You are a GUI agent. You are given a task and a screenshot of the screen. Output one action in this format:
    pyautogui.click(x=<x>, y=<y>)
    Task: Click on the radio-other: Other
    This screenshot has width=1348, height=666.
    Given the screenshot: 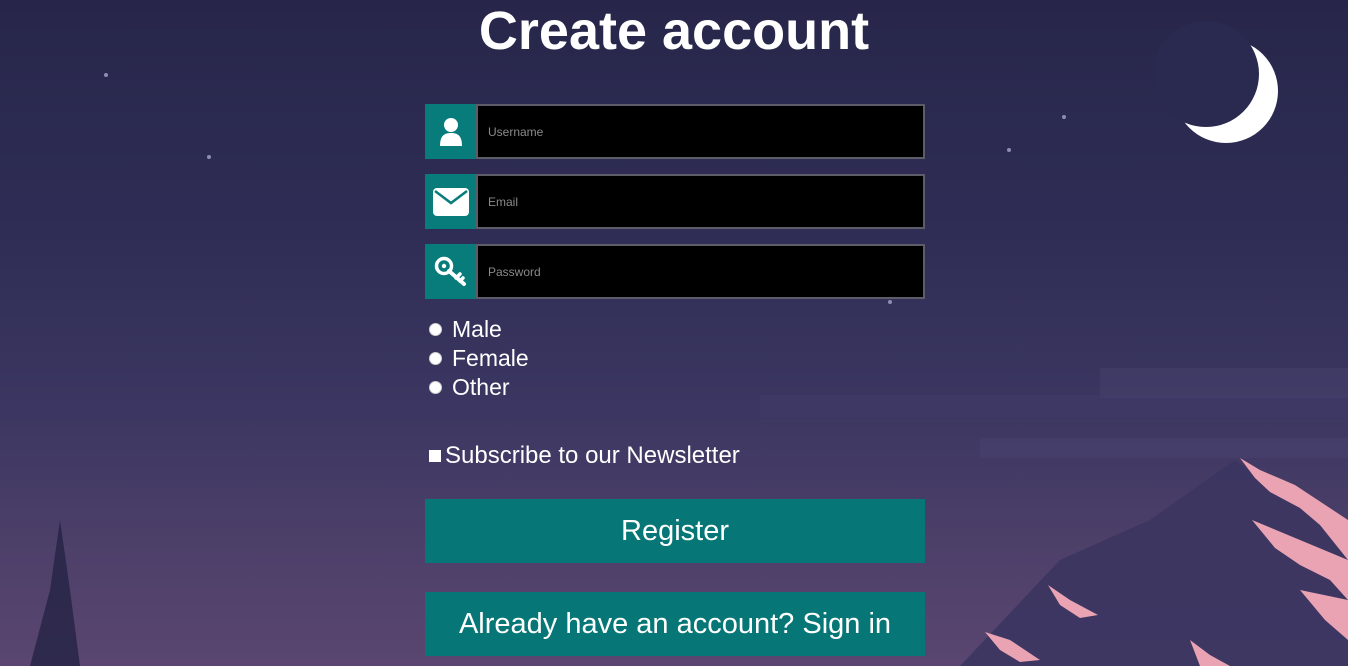 What is the action you would take?
    pyautogui.click(x=469, y=387)
    